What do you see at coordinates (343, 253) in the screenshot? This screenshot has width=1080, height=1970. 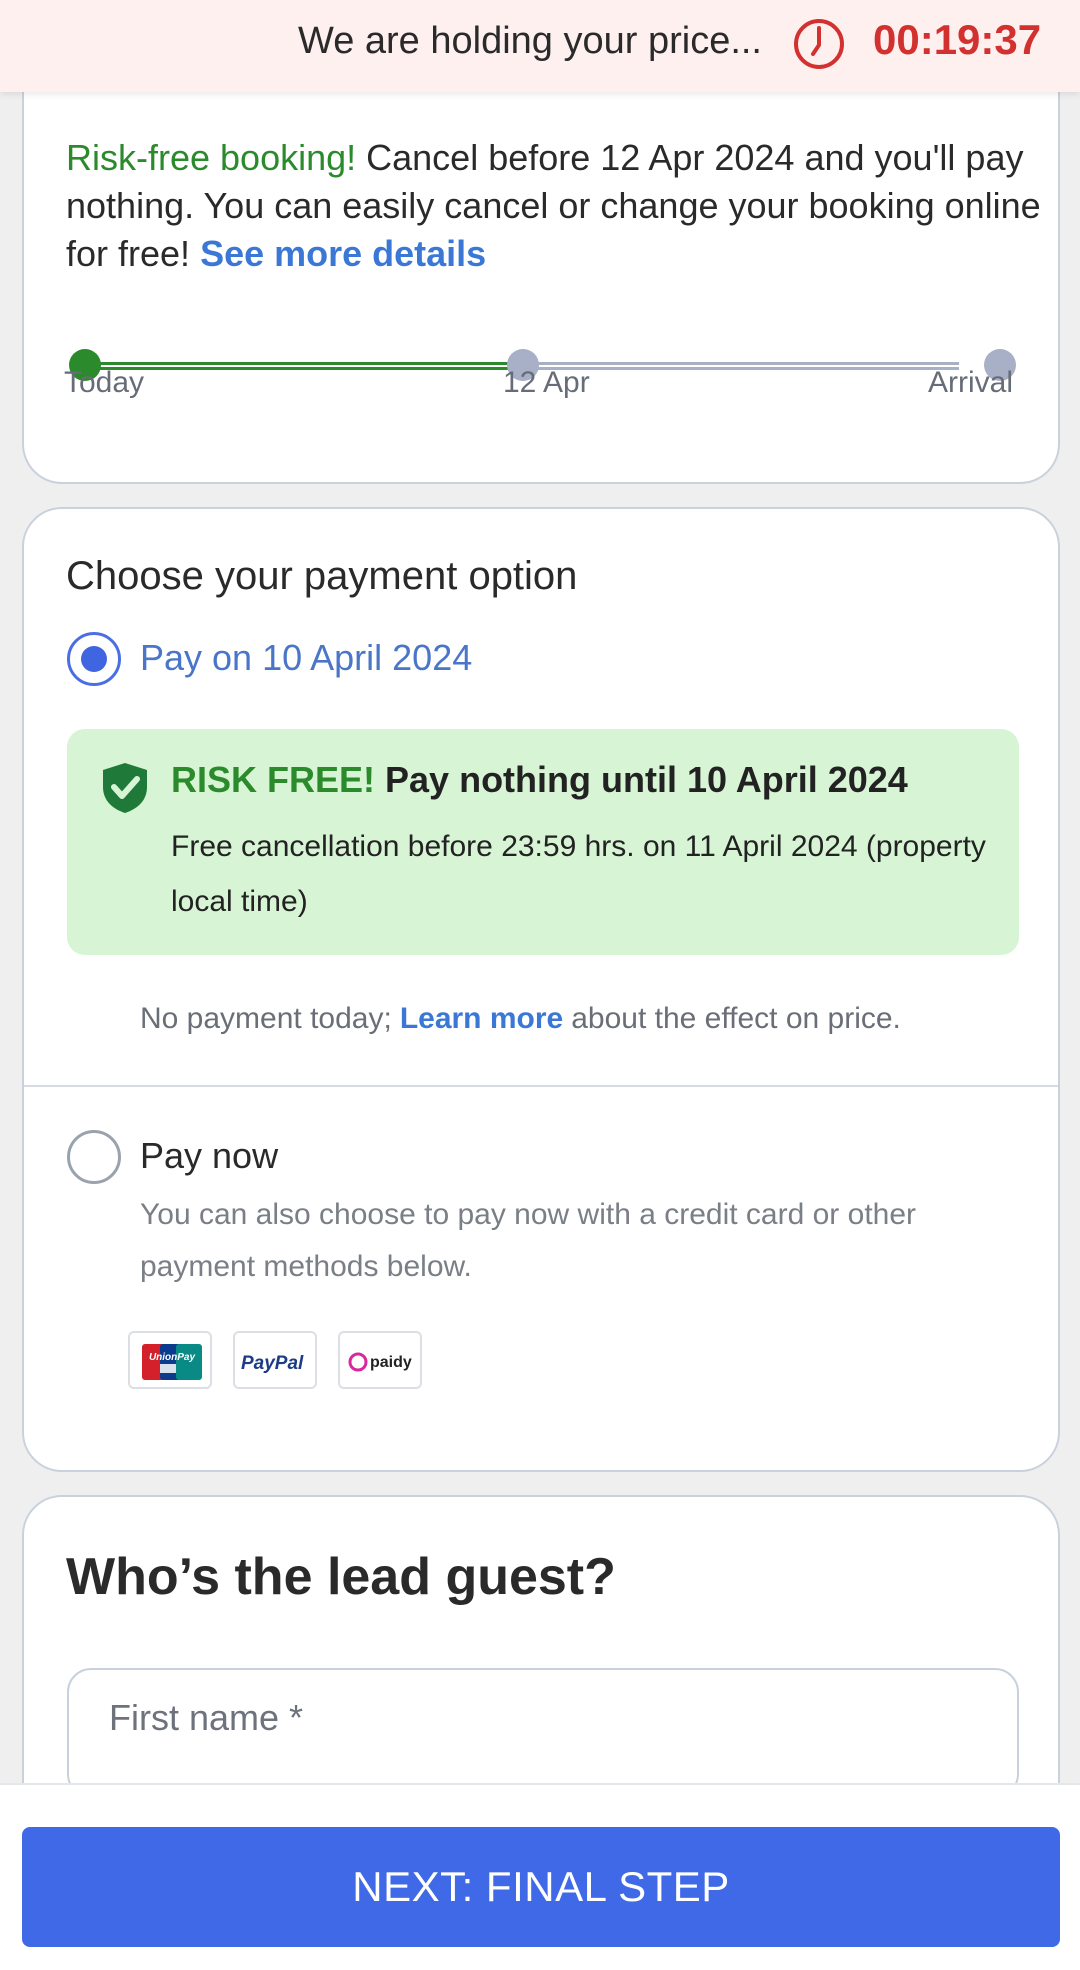 I see `see-more-details-link: See more details` at bounding box center [343, 253].